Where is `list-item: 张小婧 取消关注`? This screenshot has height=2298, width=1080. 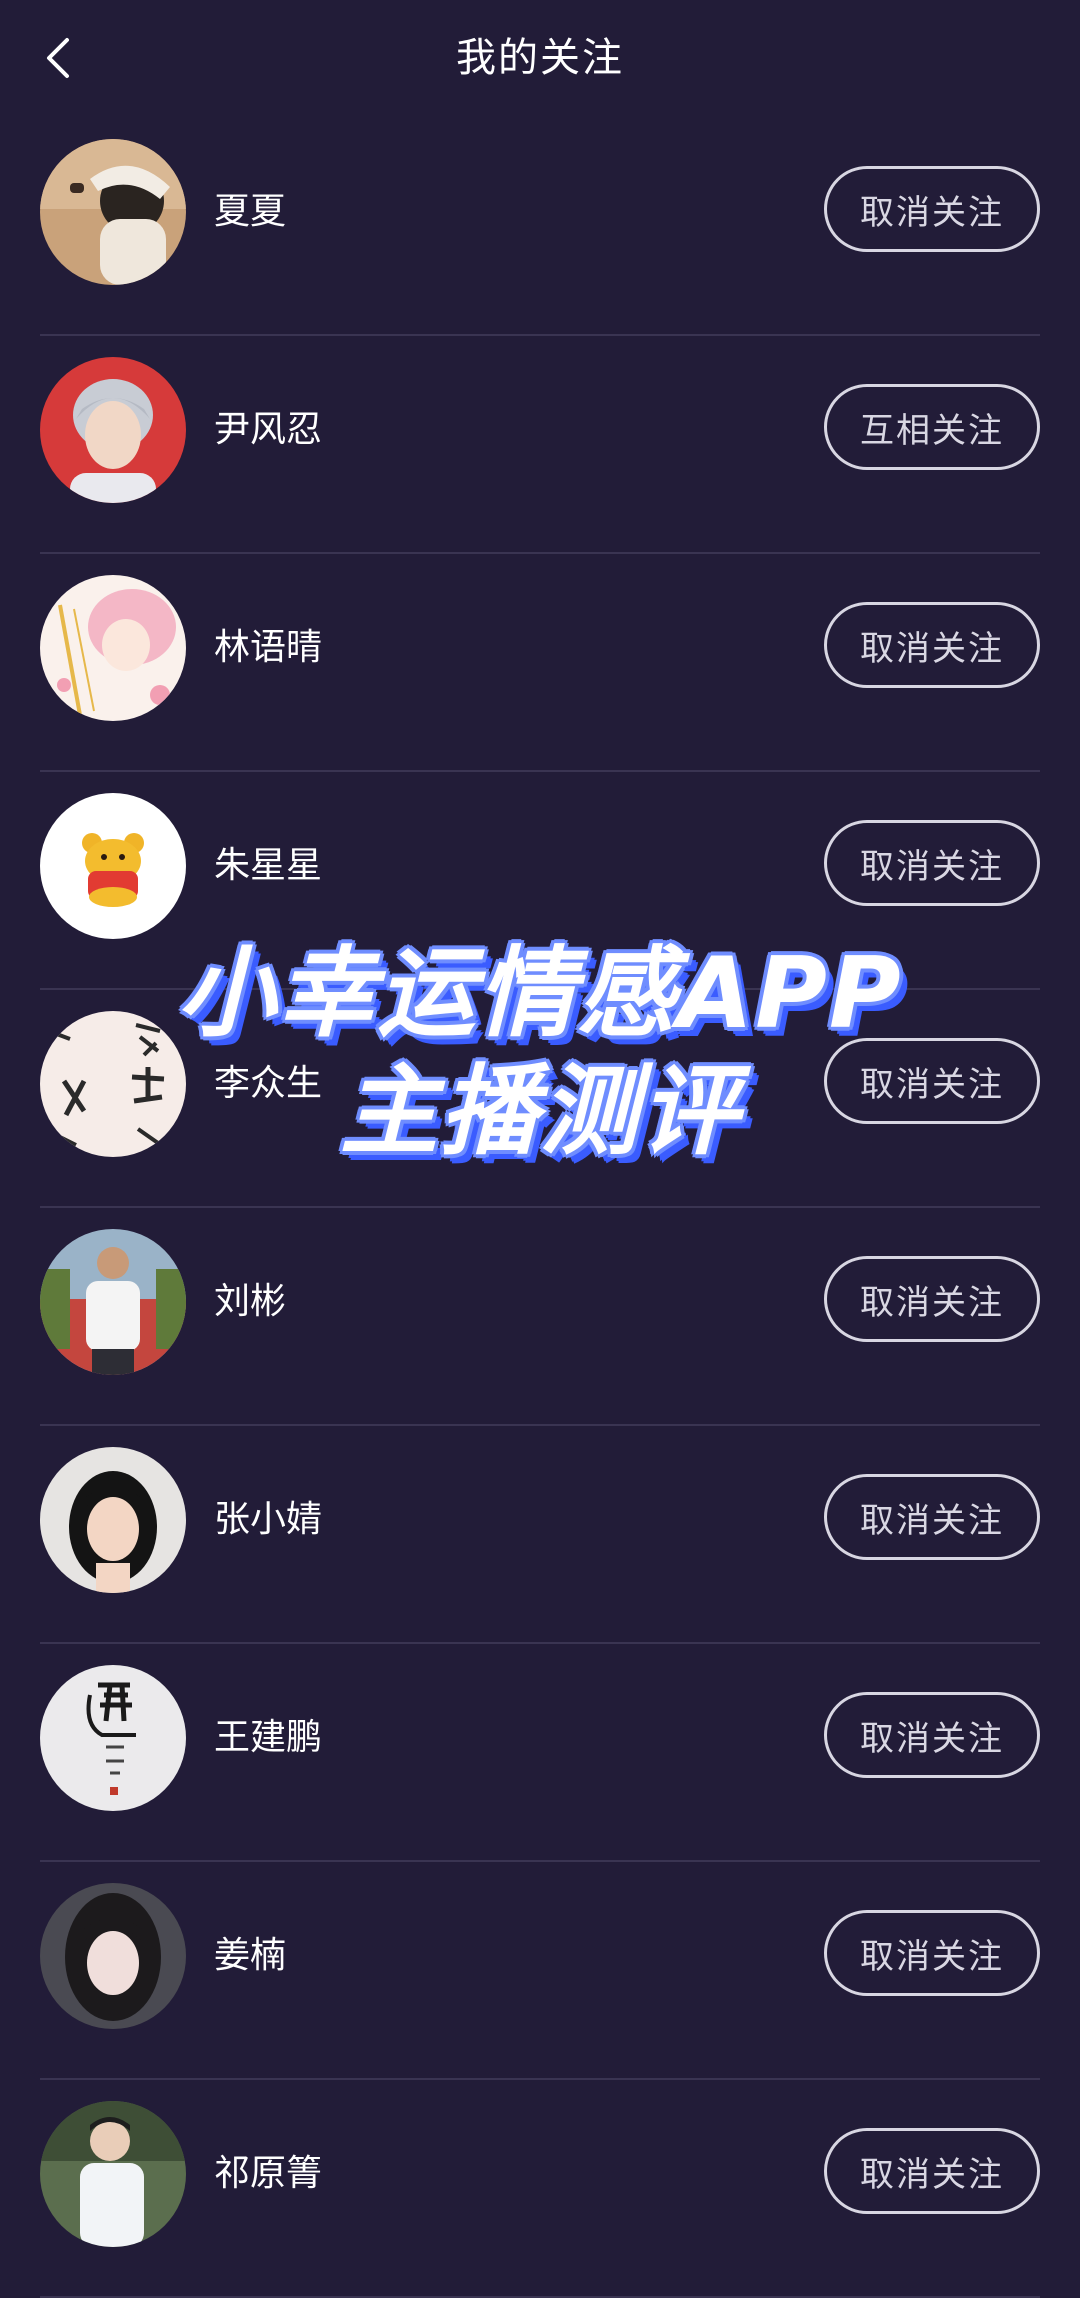 list-item: 张小婧 取消关注 is located at coordinates (540, 1535).